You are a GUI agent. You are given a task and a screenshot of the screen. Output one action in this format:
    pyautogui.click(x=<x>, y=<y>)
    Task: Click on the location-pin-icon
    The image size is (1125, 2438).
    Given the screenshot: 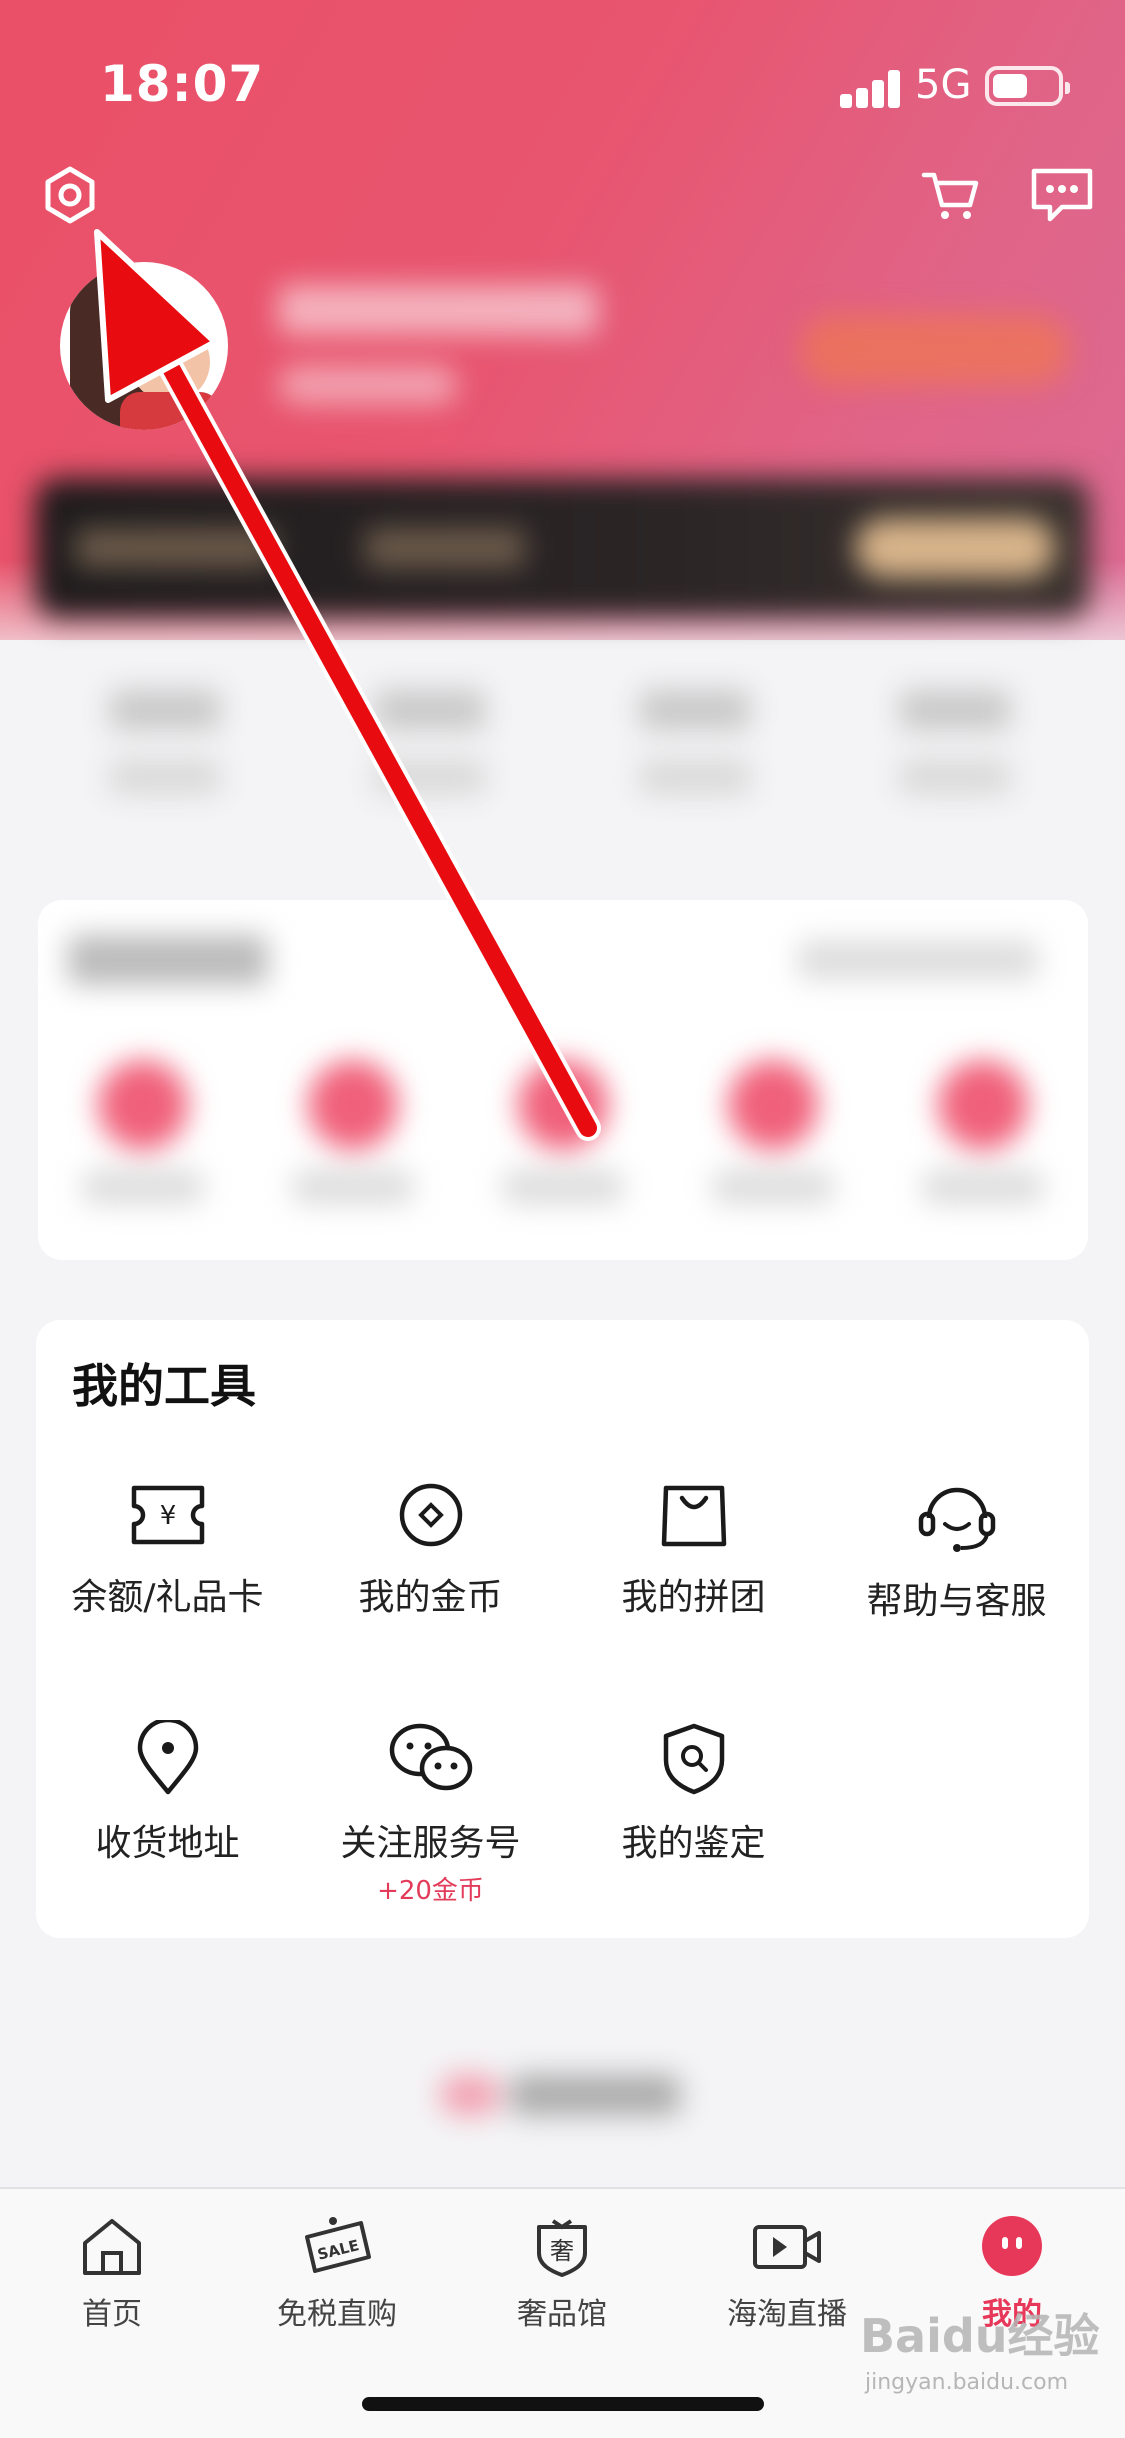 What is the action you would take?
    pyautogui.click(x=167, y=1757)
    